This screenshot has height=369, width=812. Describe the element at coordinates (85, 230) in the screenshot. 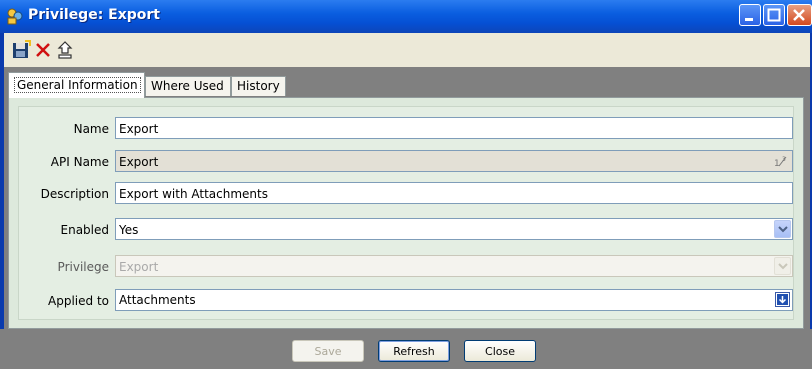

I see `enabled-label: Enabled` at that location.